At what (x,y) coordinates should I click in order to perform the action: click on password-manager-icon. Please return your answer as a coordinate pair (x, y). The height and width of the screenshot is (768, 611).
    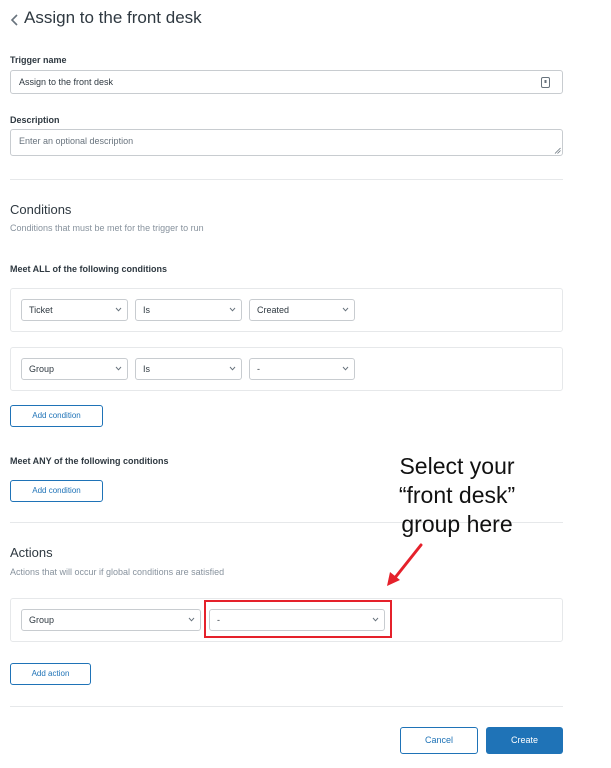
    Looking at the image, I should click on (545, 82).